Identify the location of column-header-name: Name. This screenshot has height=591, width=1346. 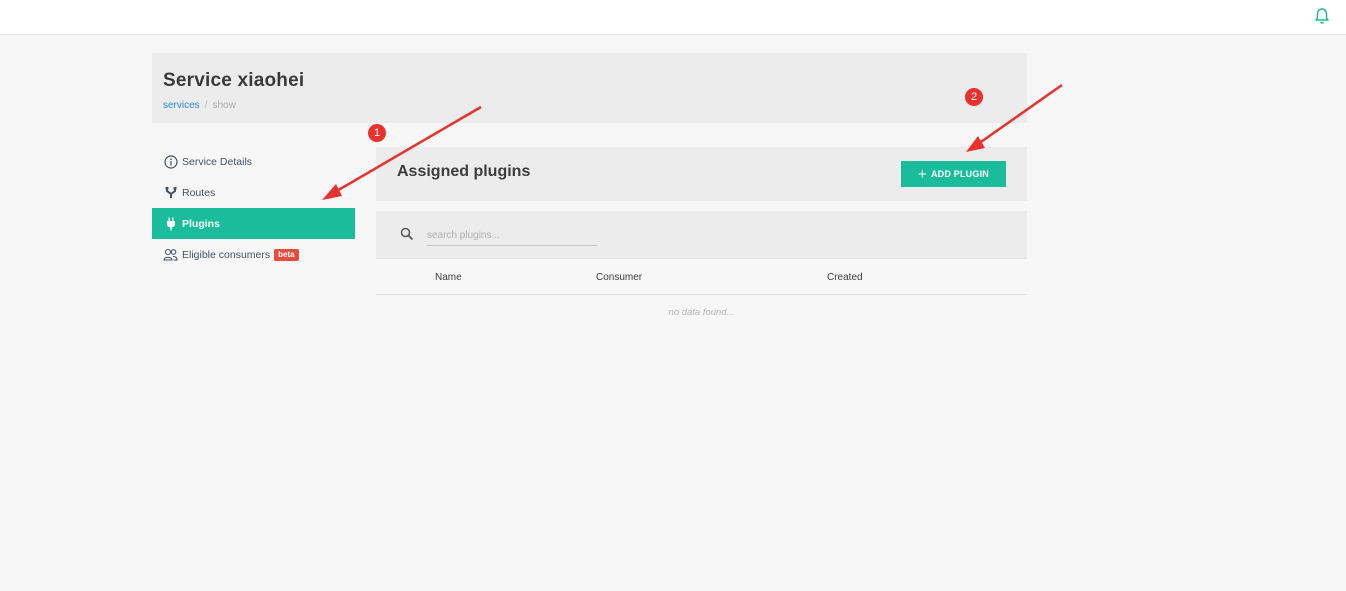
(448, 277).